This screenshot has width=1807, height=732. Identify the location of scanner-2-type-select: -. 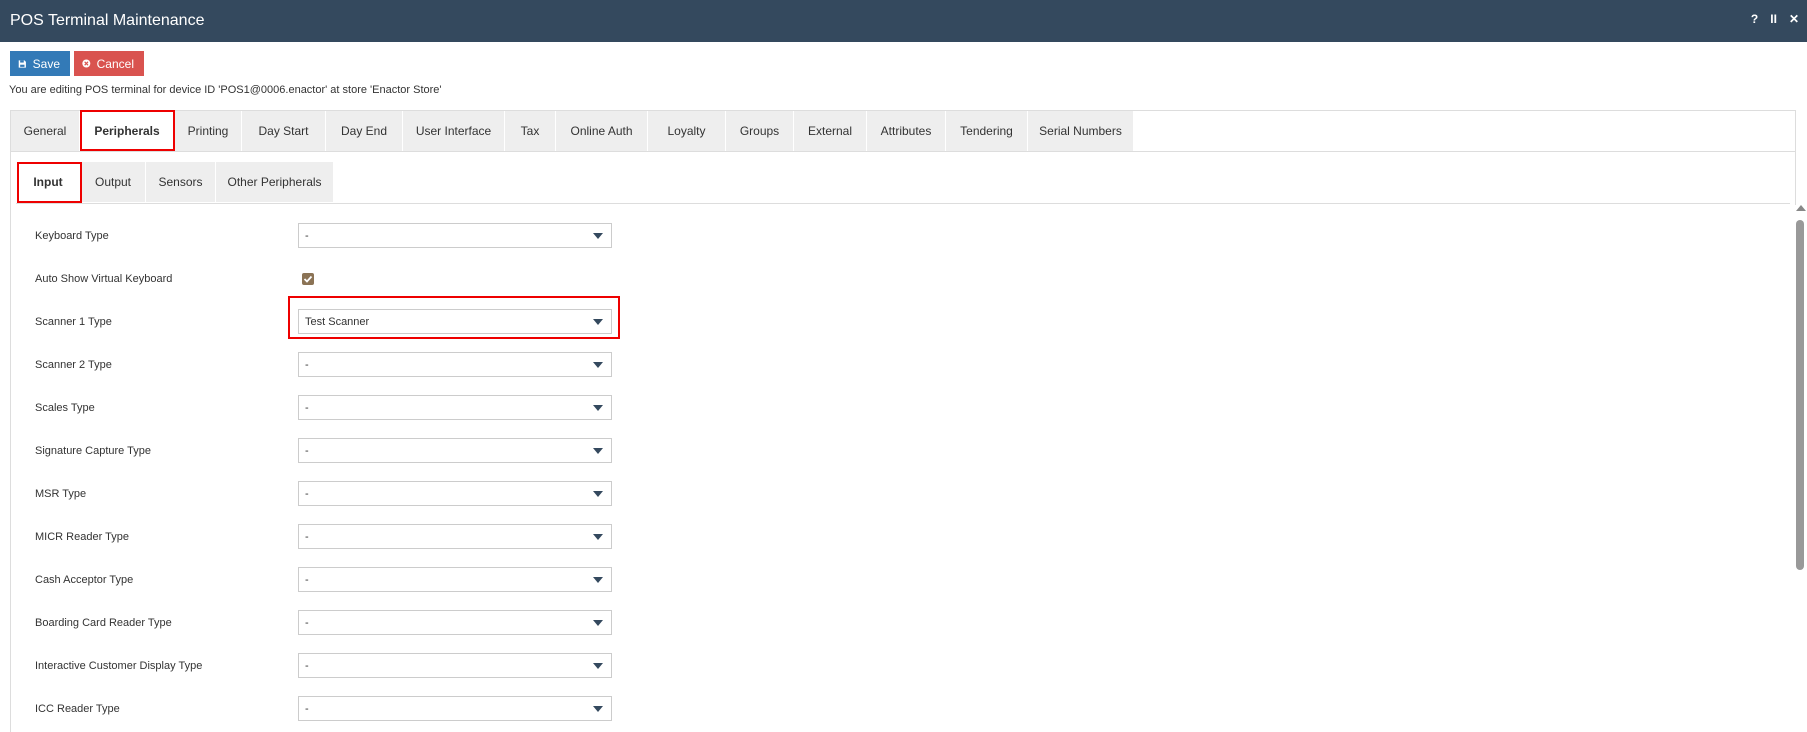
(455, 364).